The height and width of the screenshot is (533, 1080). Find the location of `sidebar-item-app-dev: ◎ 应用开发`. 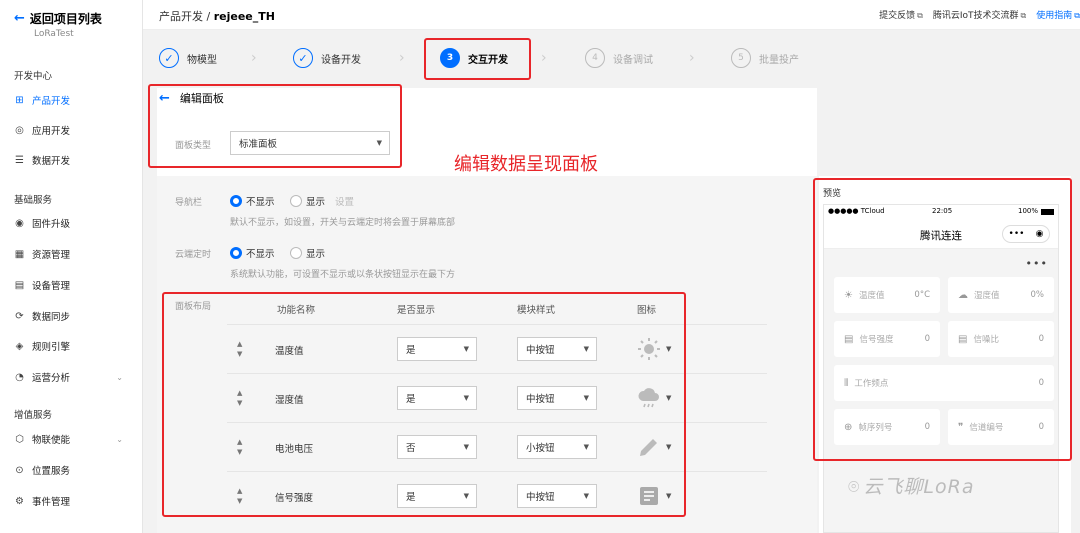

sidebar-item-app-dev: ◎ 应用开发 is located at coordinates (68, 130).